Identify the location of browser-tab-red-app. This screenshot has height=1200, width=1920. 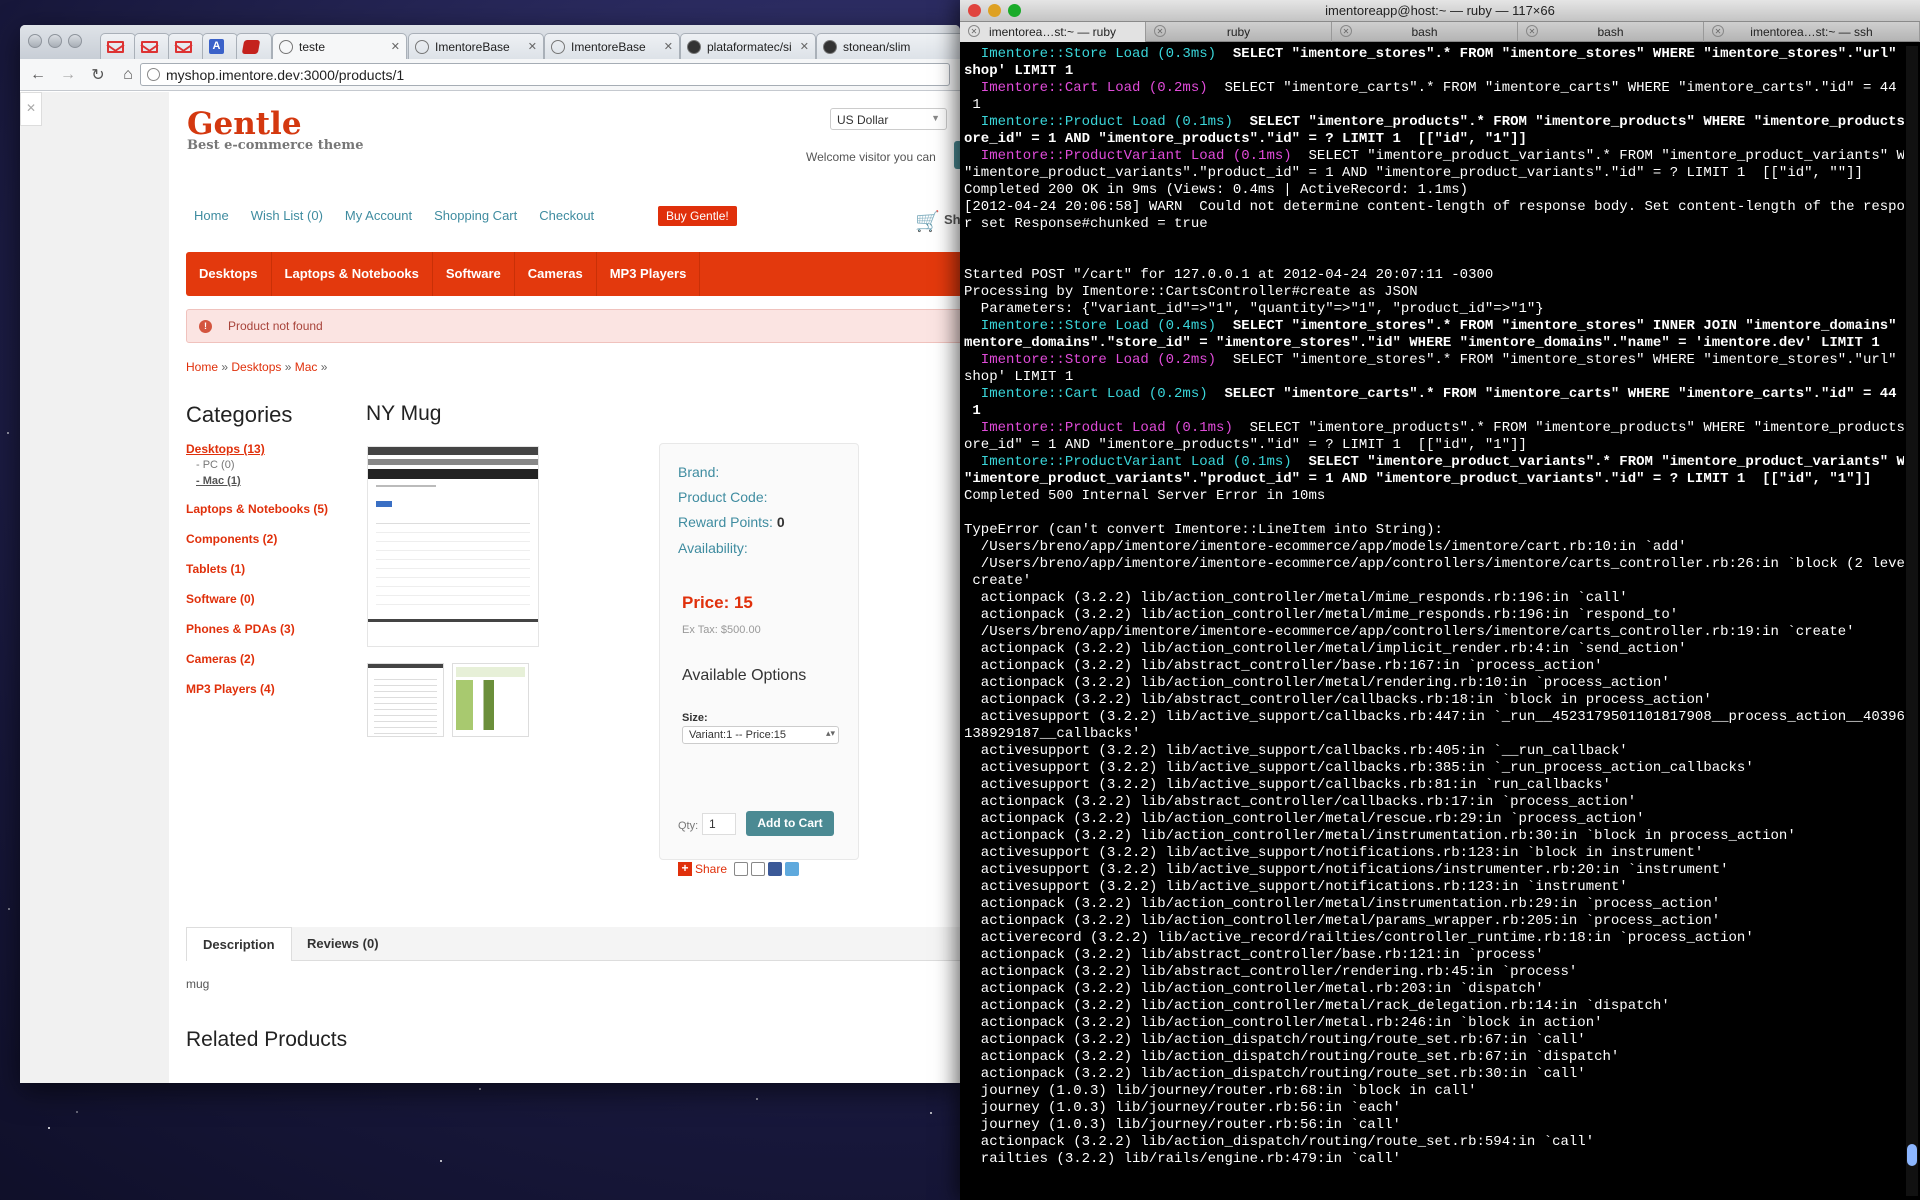
(254, 46).